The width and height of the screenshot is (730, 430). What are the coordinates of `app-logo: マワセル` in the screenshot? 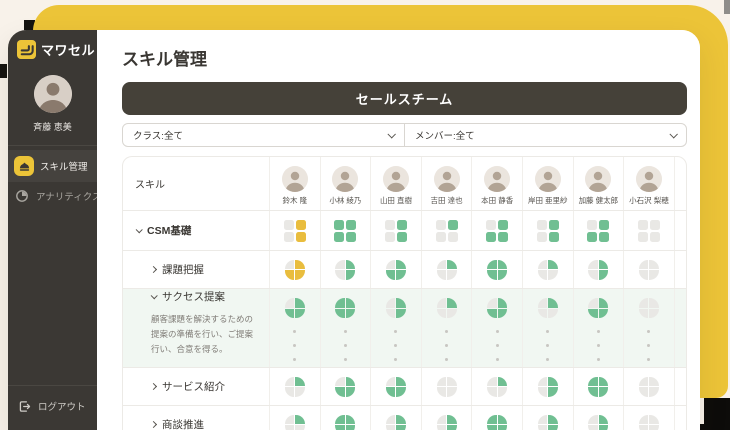 It's located at (52, 44).